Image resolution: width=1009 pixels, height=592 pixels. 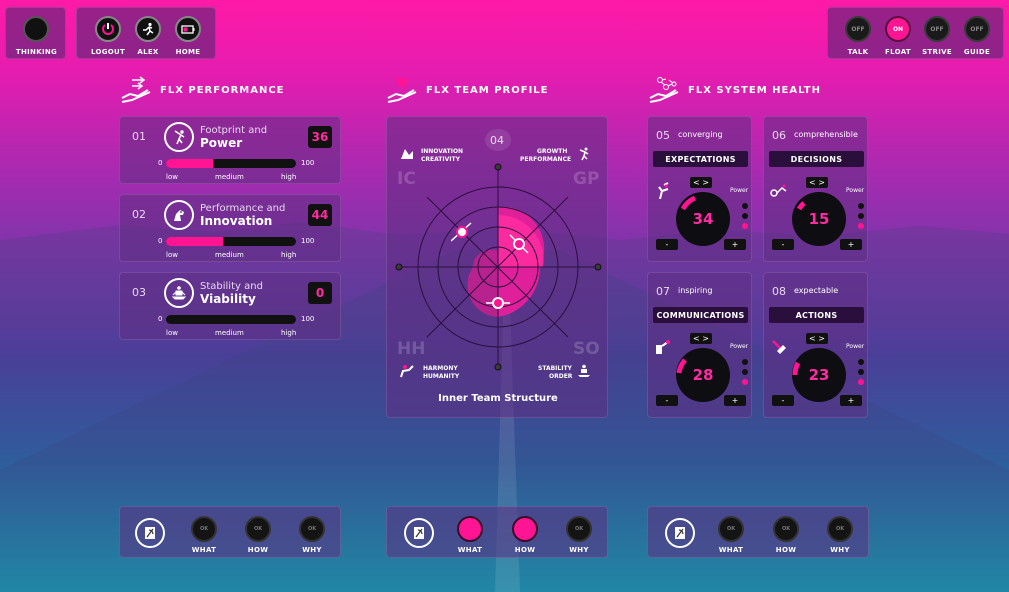 I want to click on logout-button, so click(x=108, y=29).